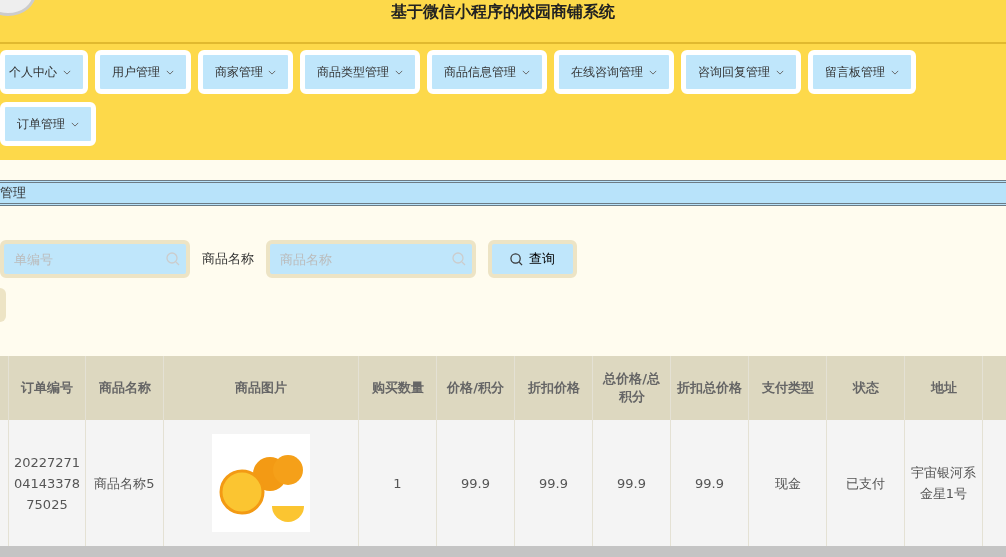 The image size is (1006, 557). Describe the element at coordinates (487, 72) in the screenshot. I see `menu-item: 商品信息管理` at that location.